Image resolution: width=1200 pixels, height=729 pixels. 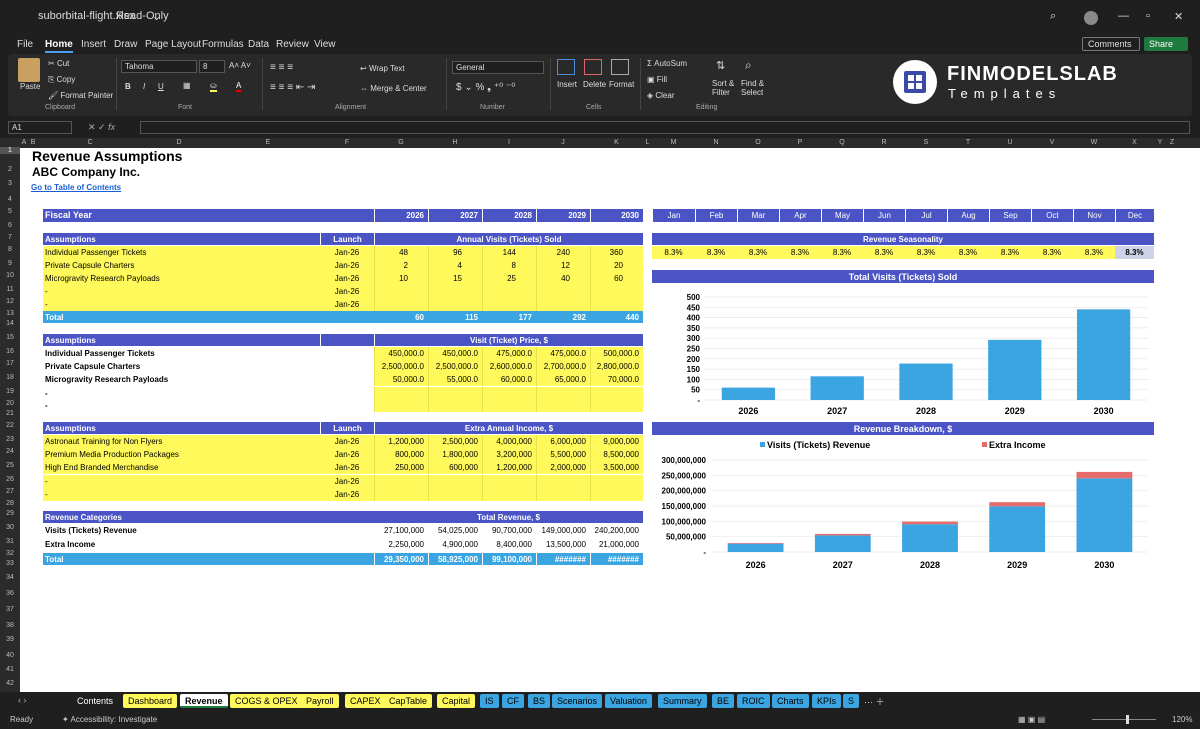 What do you see at coordinates (347, 428) in the screenshot?
I see `launch-header: Launch` at bounding box center [347, 428].